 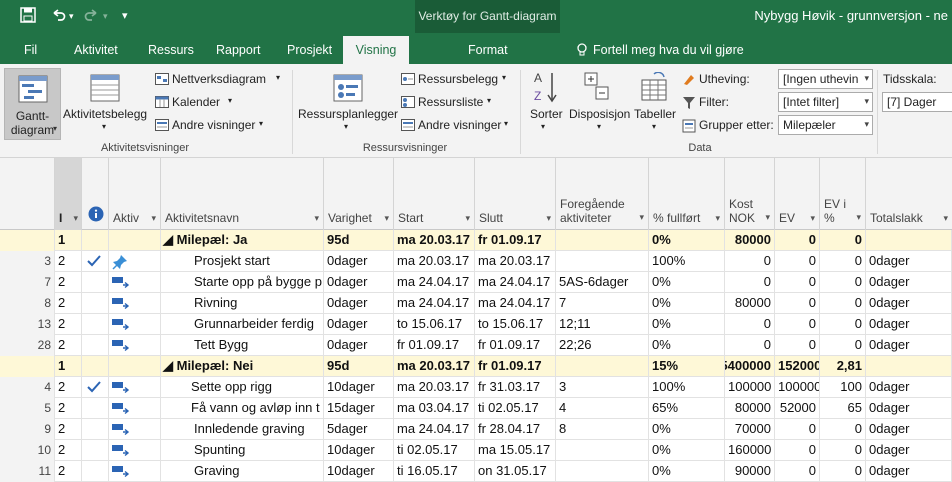 I want to click on cell-start: ma 20.03.17, so click(x=434, y=261).